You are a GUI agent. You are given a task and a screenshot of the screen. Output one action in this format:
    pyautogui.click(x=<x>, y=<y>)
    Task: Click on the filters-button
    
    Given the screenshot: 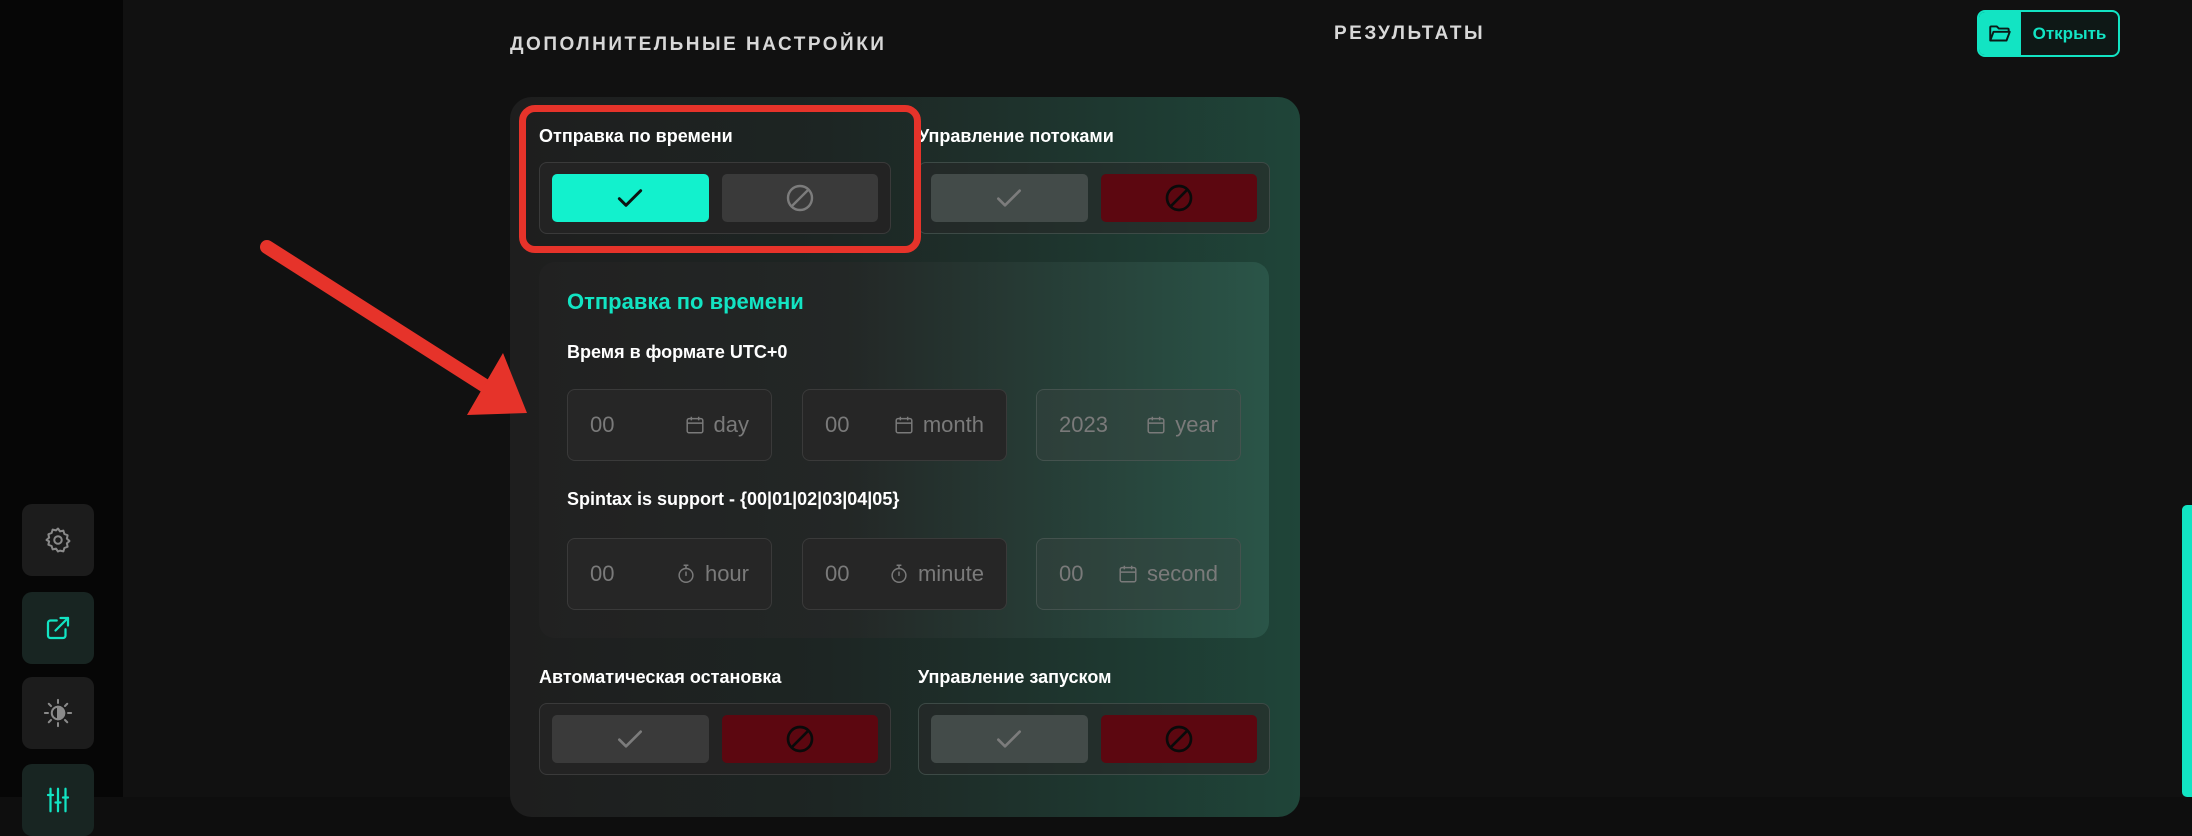 What is the action you would take?
    pyautogui.click(x=58, y=800)
    